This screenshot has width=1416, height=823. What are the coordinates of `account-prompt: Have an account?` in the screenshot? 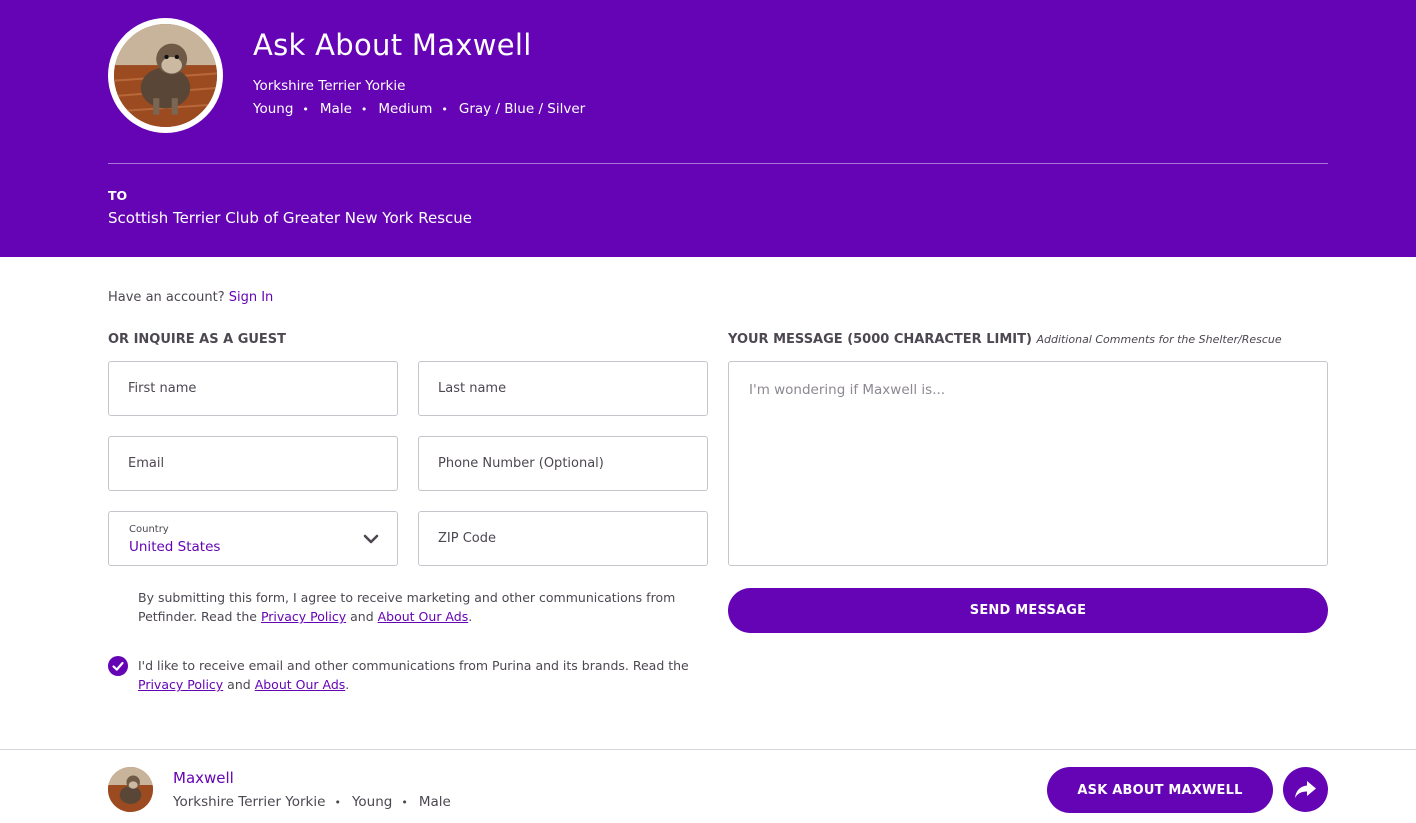 It's located at (166, 297).